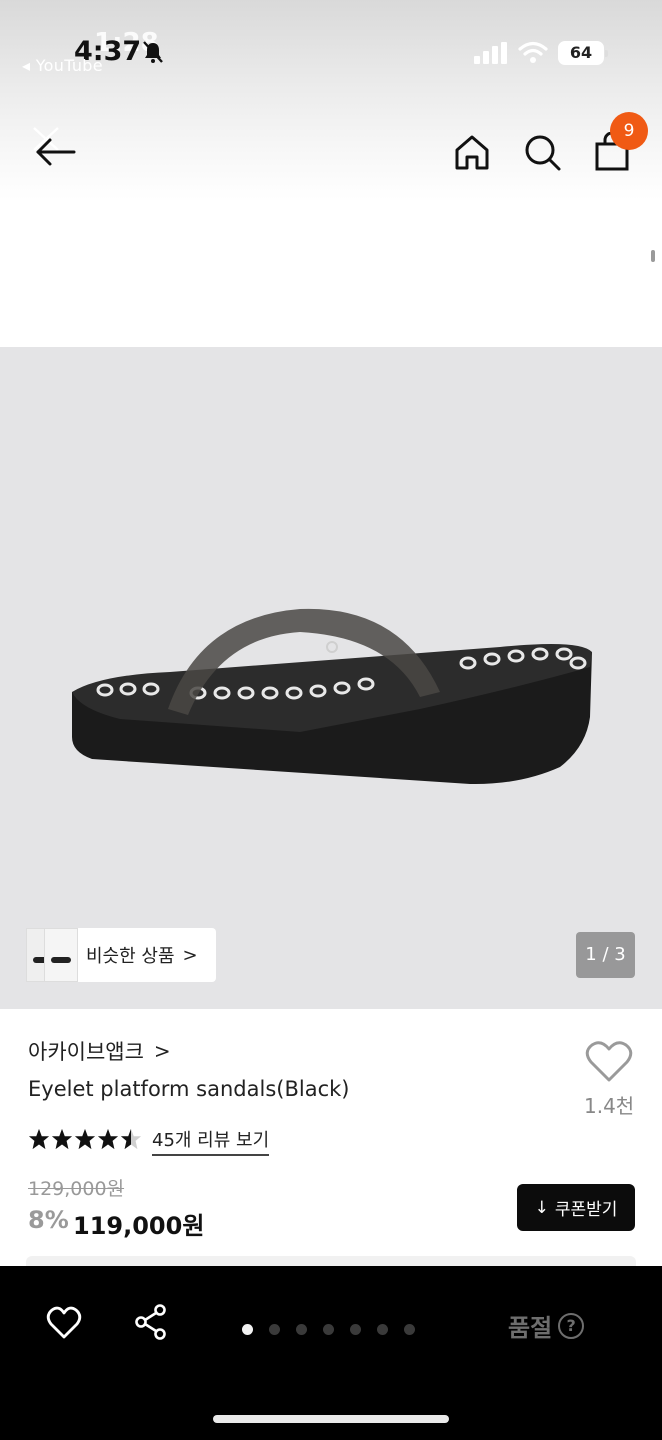 The image size is (662, 1440). Describe the element at coordinates (472, 152) in the screenshot. I see `home-icon` at that location.